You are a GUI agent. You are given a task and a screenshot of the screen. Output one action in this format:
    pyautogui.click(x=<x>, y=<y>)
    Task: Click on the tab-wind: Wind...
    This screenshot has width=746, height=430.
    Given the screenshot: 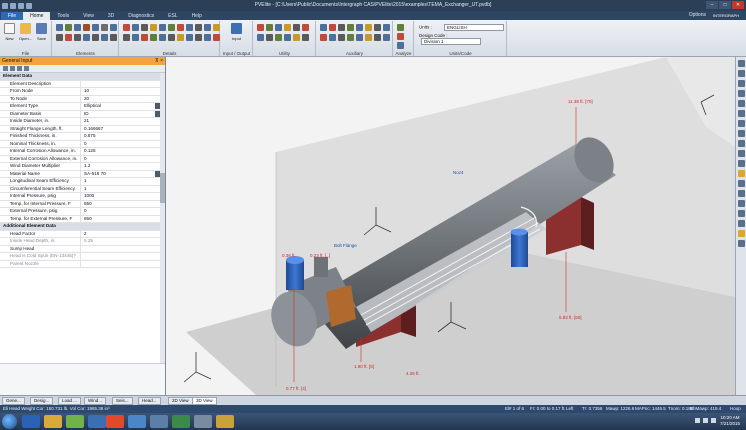 What is the action you would take?
    pyautogui.click(x=95, y=401)
    